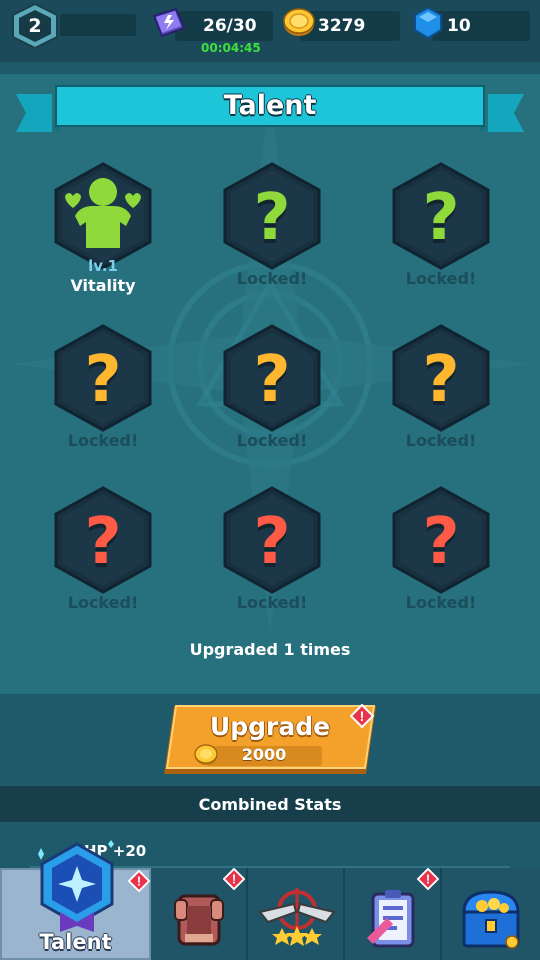 The width and height of the screenshot is (540, 960). What do you see at coordinates (75, 942) in the screenshot?
I see `tab-label: Talent` at bounding box center [75, 942].